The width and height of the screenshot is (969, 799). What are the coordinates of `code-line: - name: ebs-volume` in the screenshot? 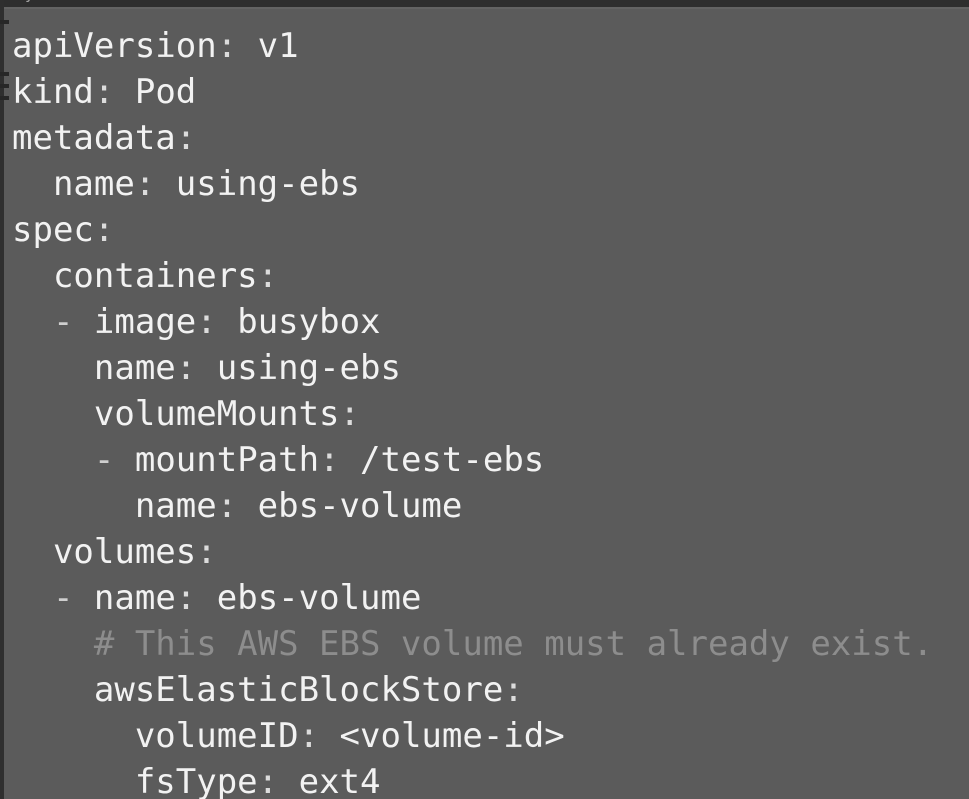 It's located at (484, 598).